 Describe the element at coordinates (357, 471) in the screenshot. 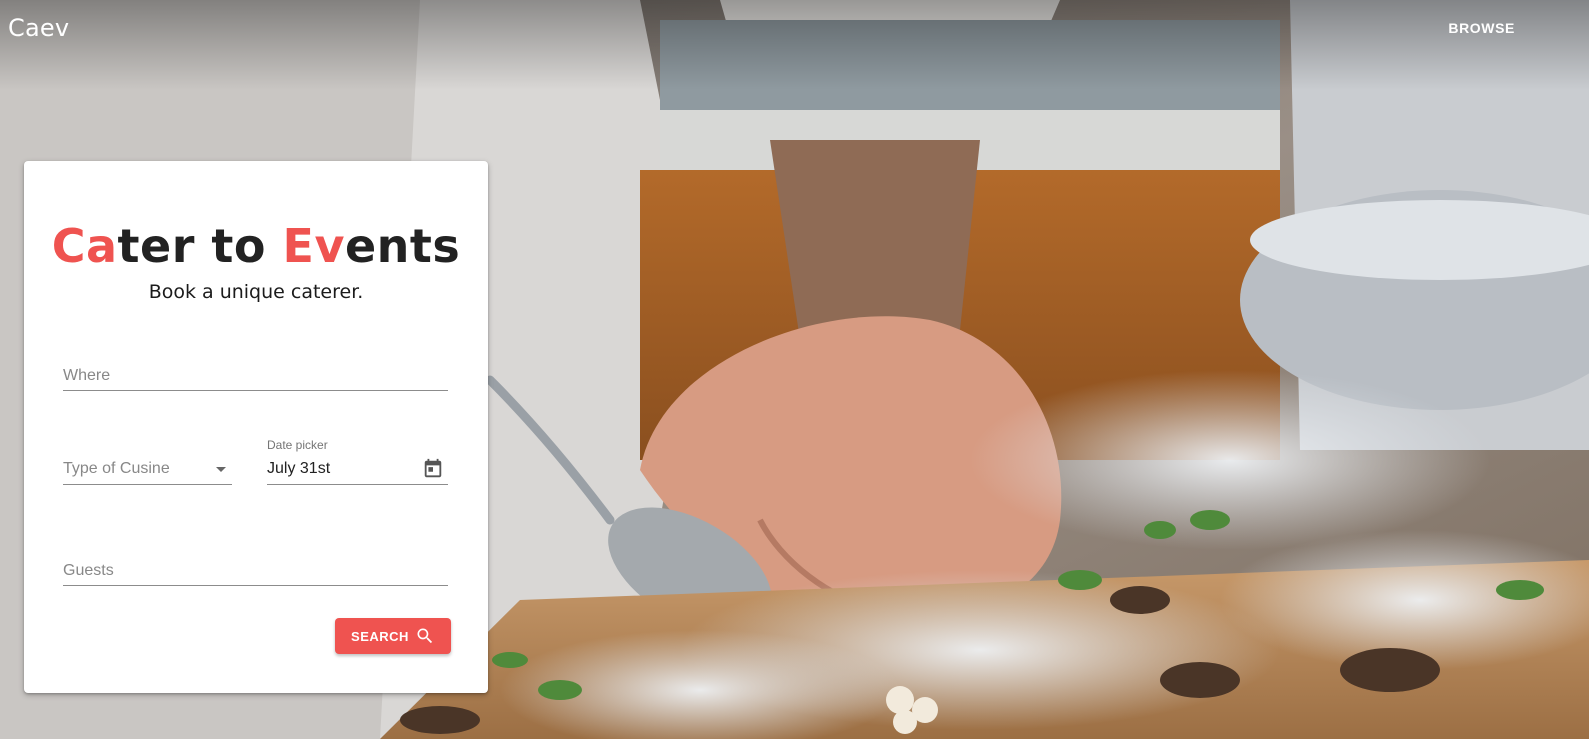

I see `date-picker-field: July 31st` at that location.